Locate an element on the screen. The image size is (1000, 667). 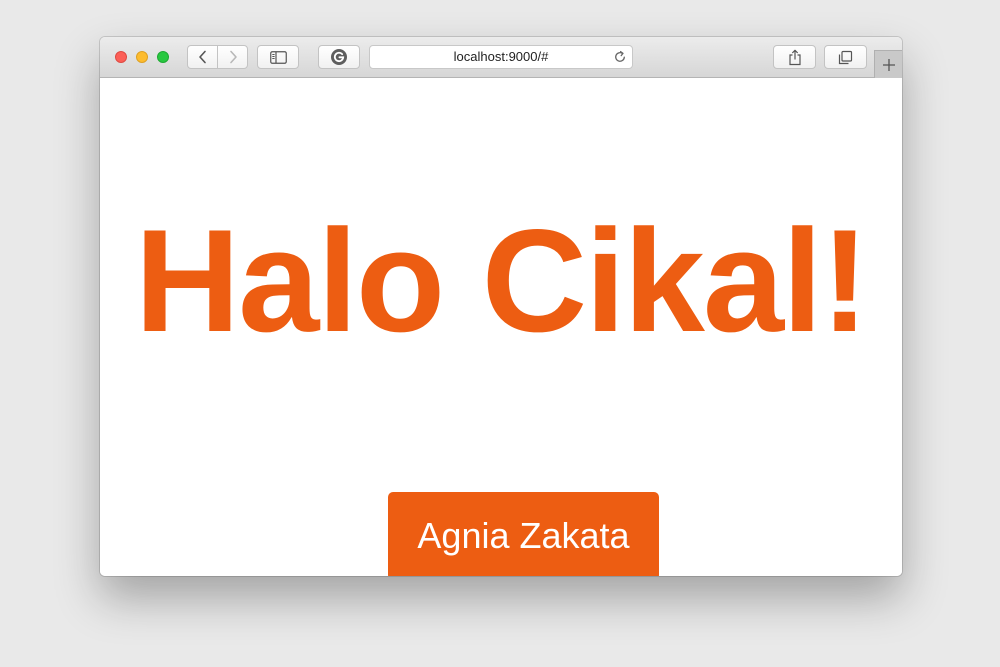
name-button: Agnia Zakata is located at coordinates (523, 534).